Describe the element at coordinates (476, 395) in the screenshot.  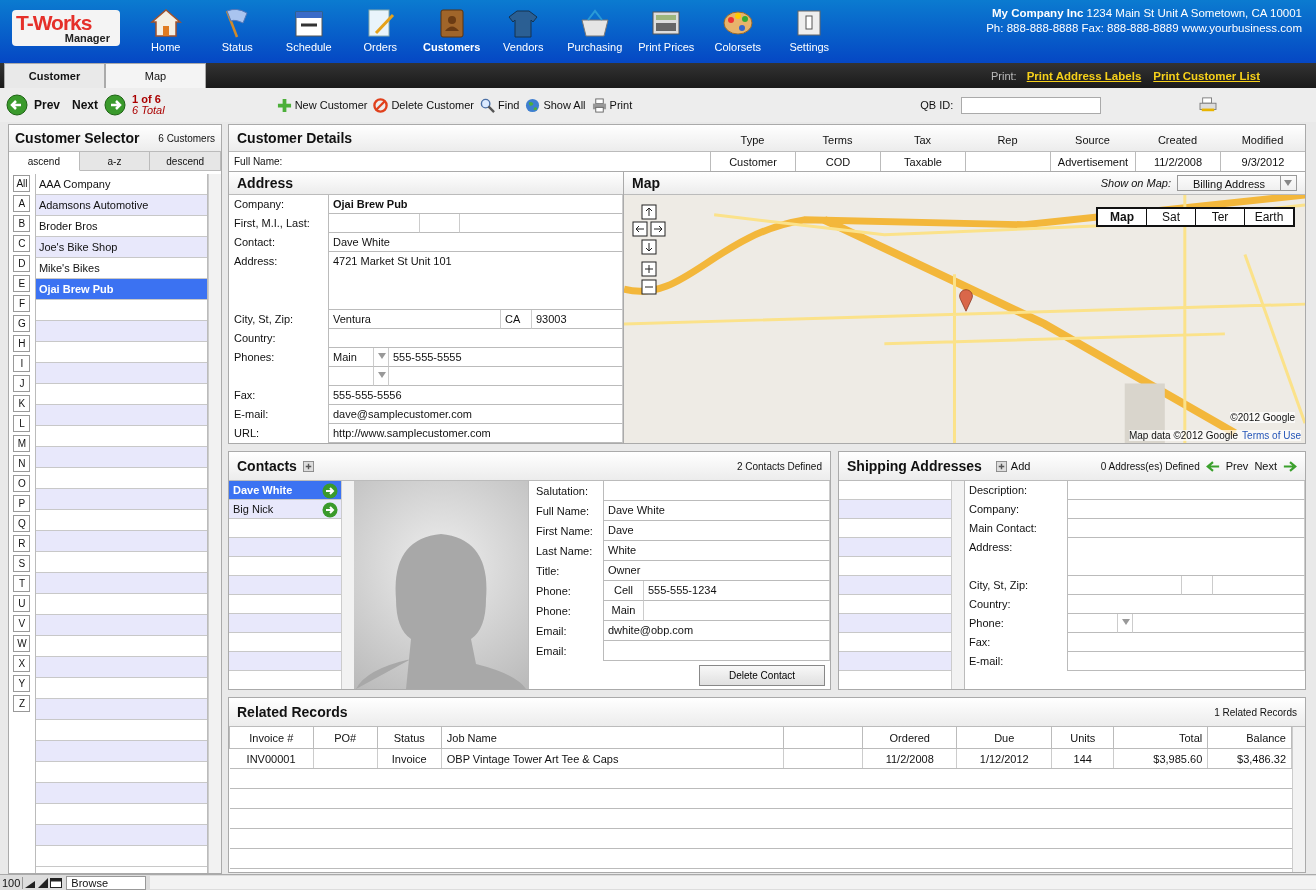
I see `text-field: 555-555-5556` at that location.